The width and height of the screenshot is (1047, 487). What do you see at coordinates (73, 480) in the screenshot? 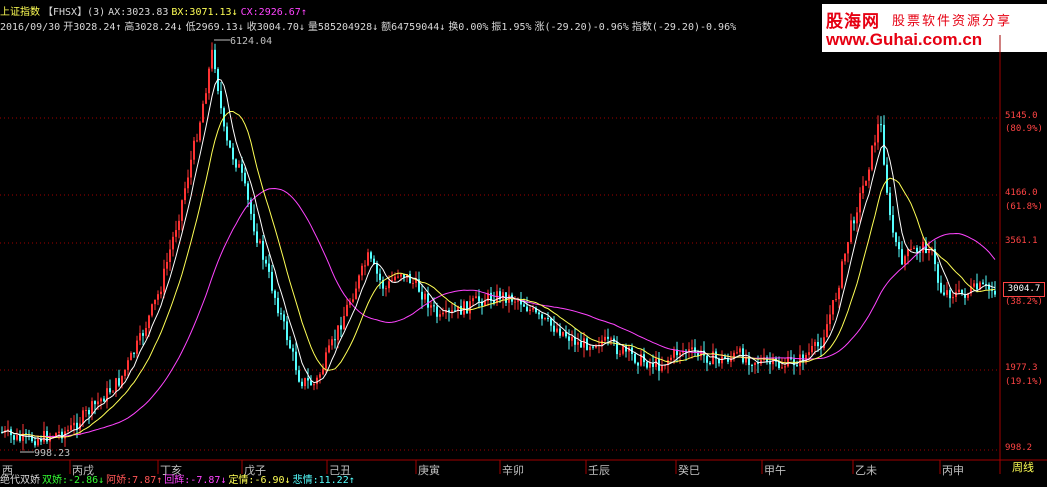
I see `indicator-a: 双娇:-2.86↓` at bounding box center [73, 480].